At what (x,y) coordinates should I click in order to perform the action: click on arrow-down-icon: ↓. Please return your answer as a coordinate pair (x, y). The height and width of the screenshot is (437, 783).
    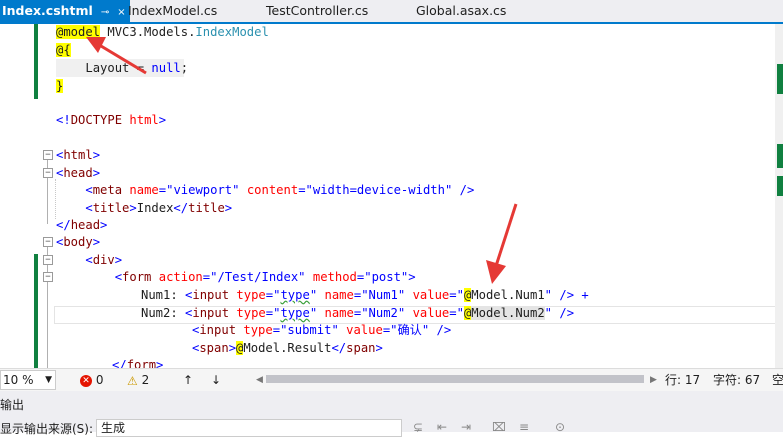
    Looking at the image, I should click on (216, 380).